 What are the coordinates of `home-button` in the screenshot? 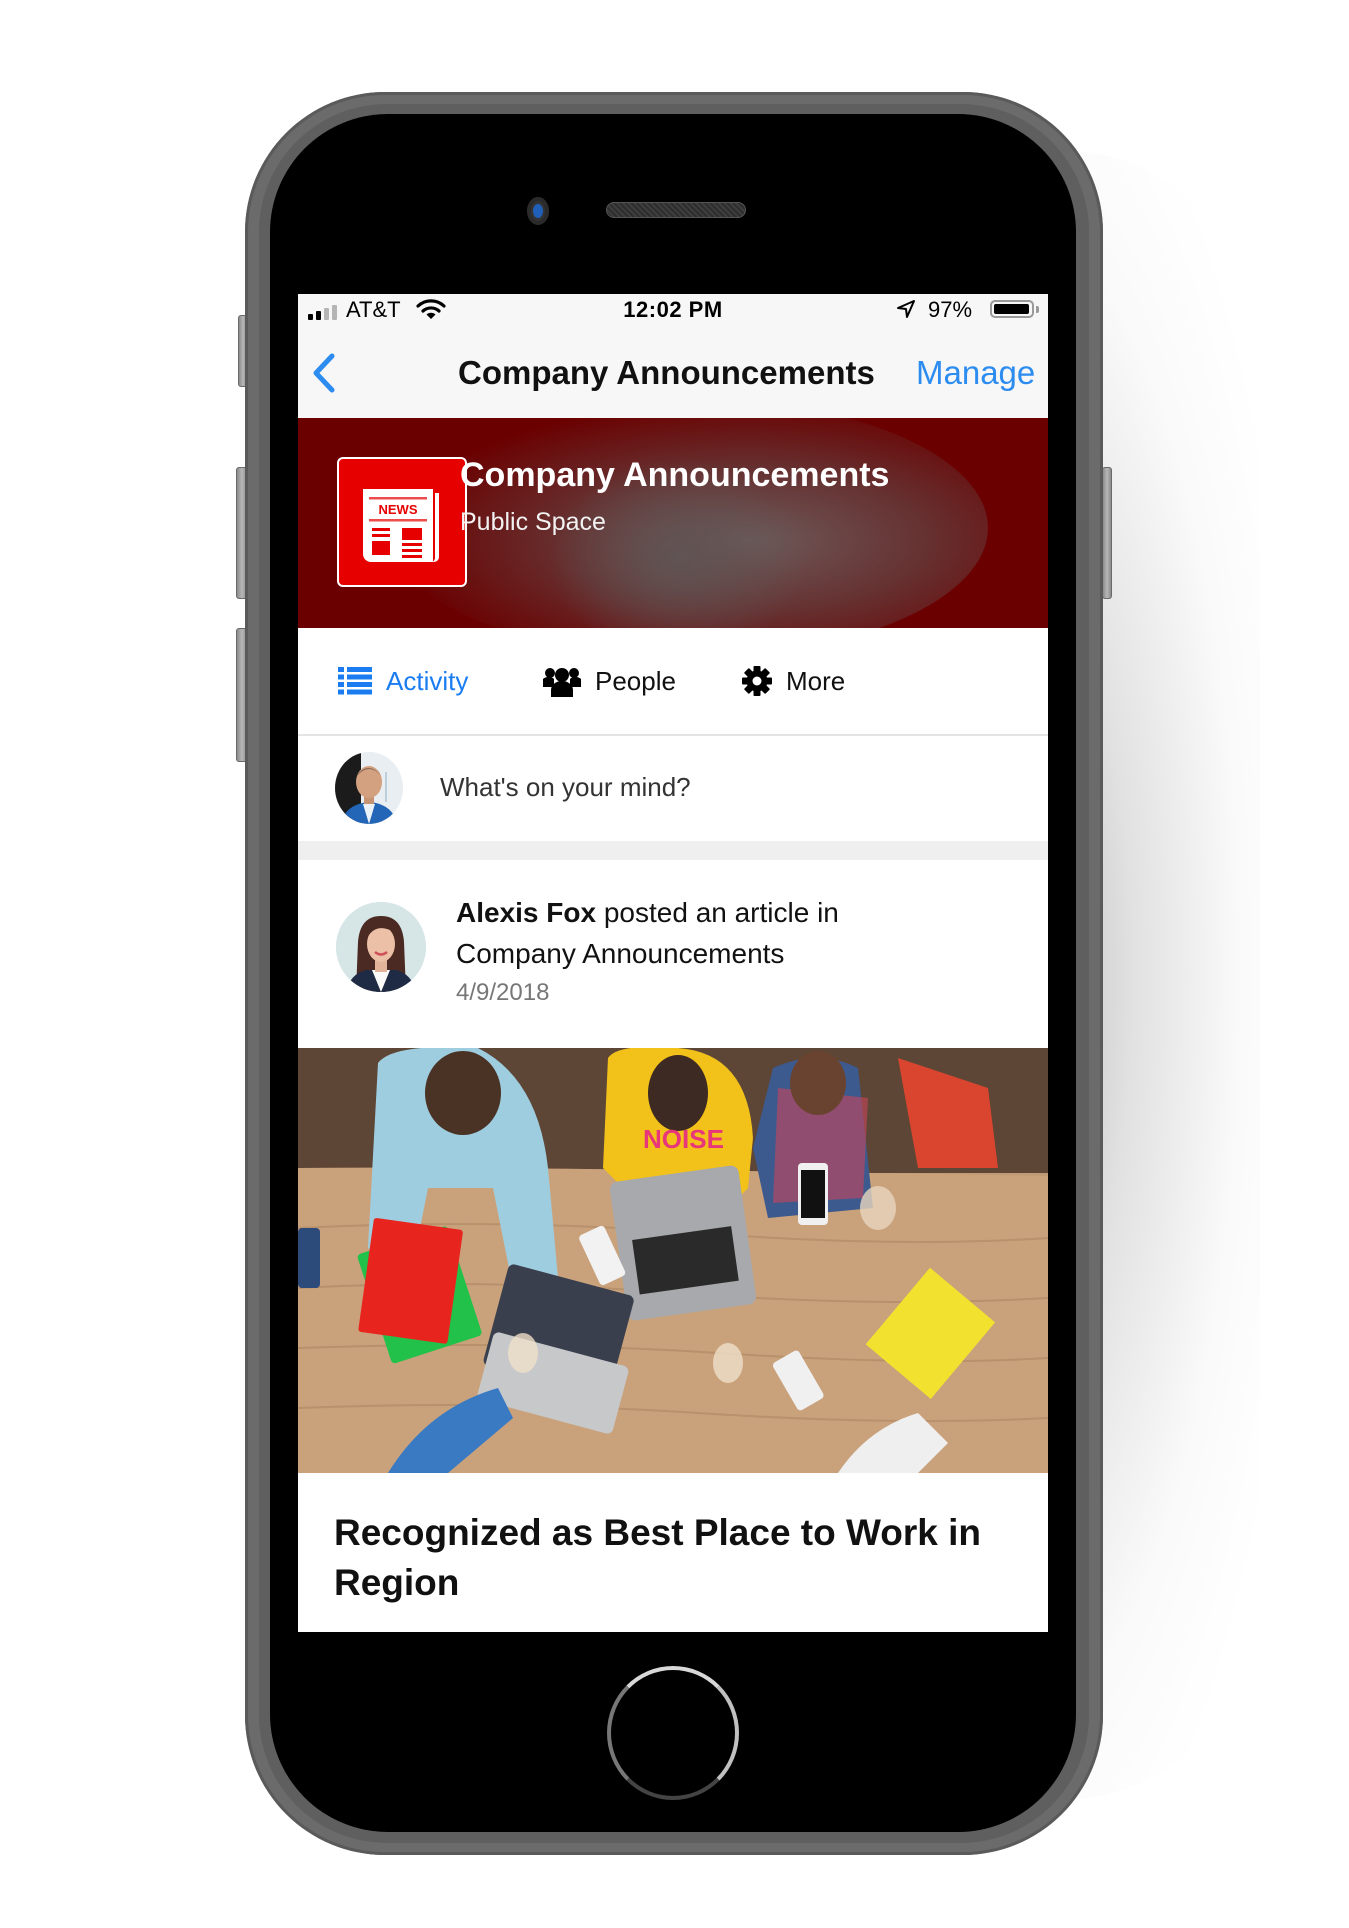 It's located at (673, 1733).